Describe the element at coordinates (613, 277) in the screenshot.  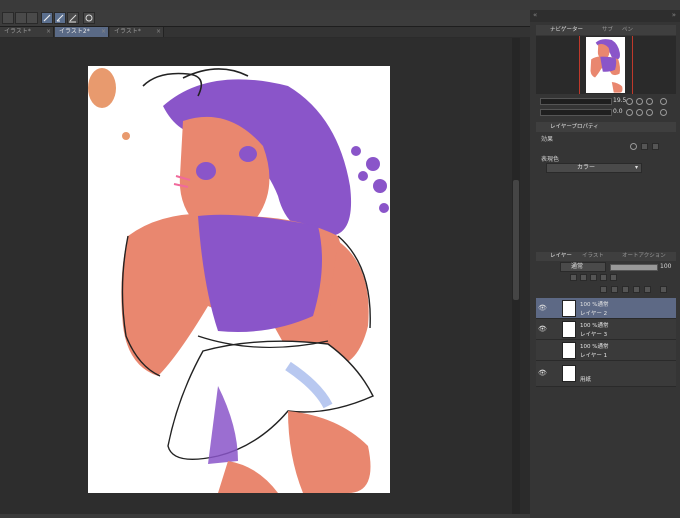
I see `mask-icon` at that location.